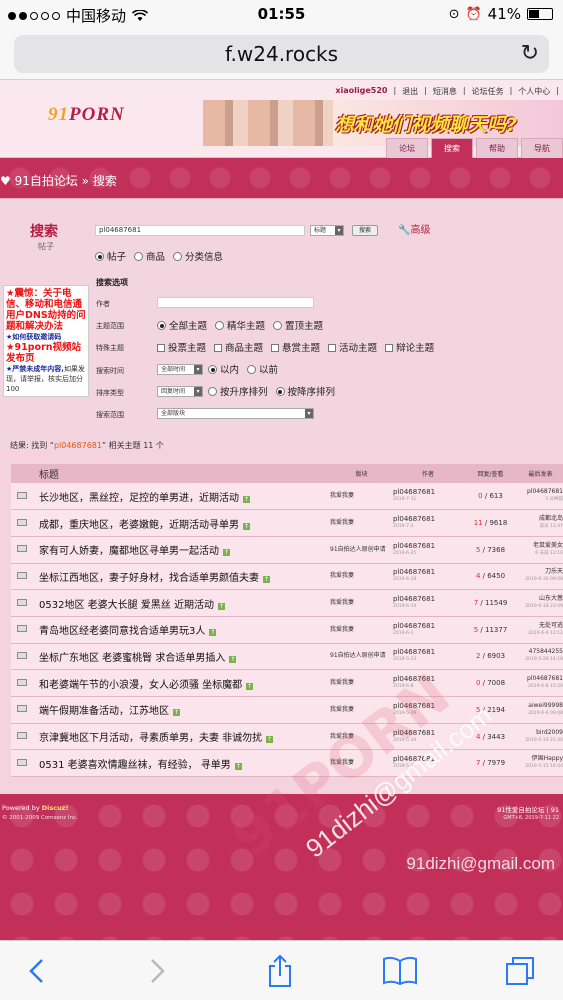 Image resolution: width=563 pixels, height=1000 pixels. I want to click on thread-title-cell: 京津冀地区下月活动，寻素质单男，夫妻 非诚勿扰 ↑, so click(181, 737).